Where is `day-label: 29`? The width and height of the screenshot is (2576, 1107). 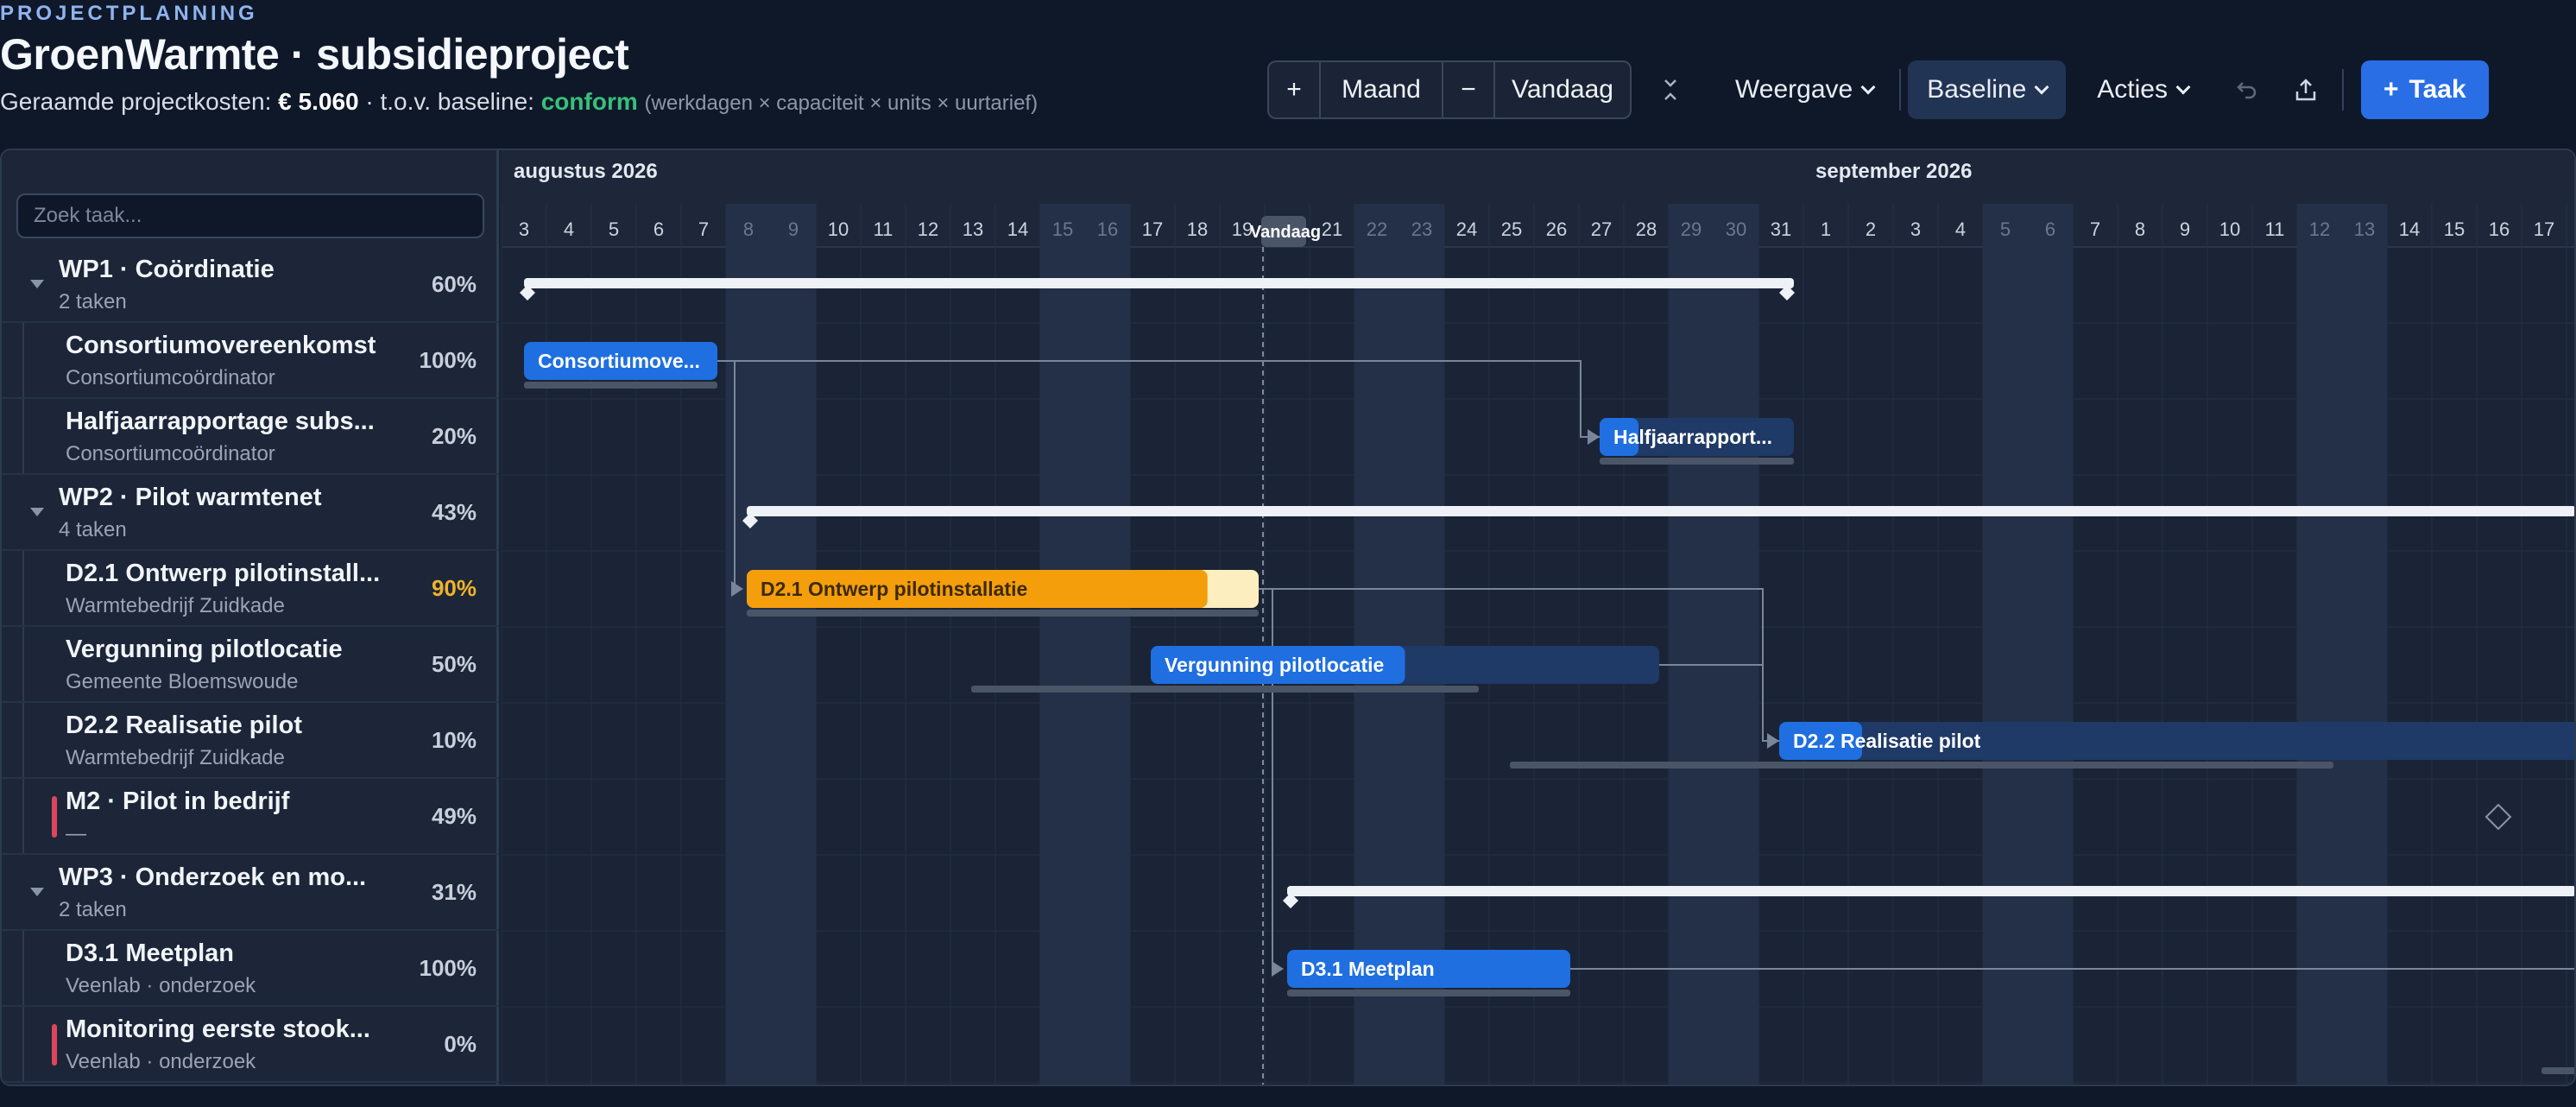 day-label: 29 is located at coordinates (1691, 229).